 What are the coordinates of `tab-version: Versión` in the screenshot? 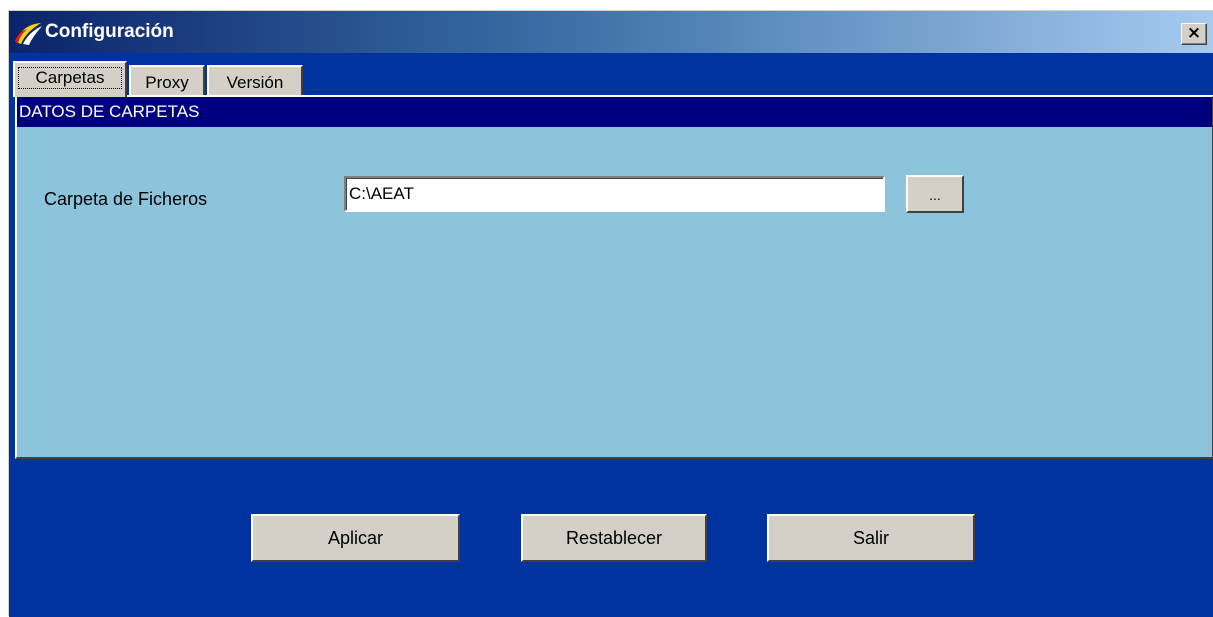 It's located at (255, 80).